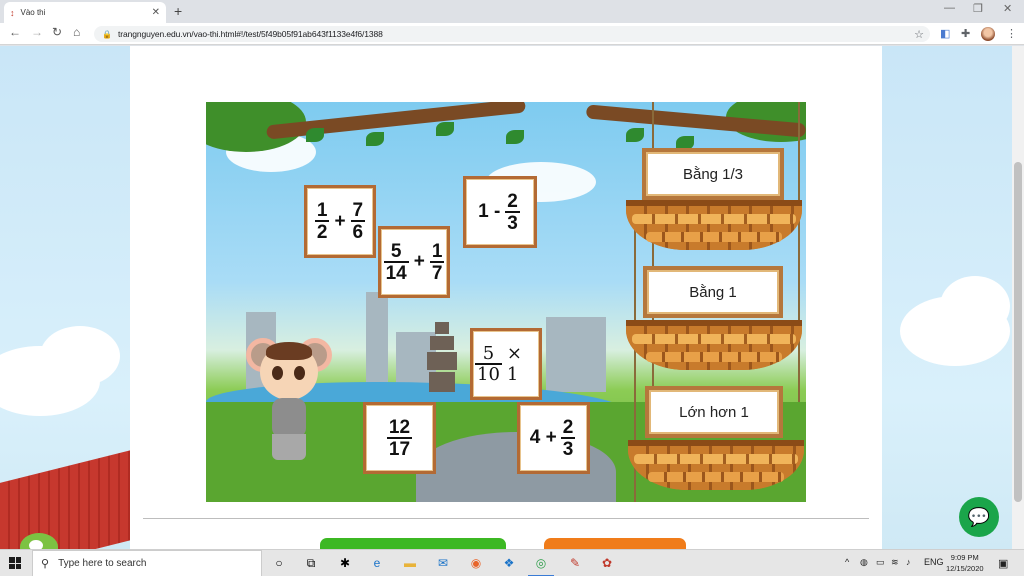  I want to click on chat-bubble-icon: 💬, so click(979, 517).